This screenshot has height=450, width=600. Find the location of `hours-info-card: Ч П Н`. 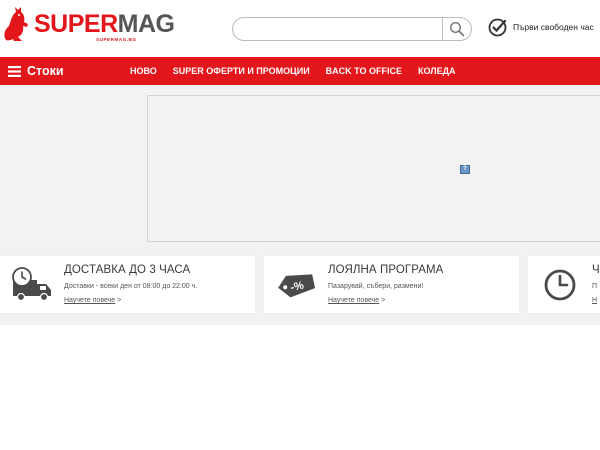

hours-info-card: Ч П Н is located at coordinates (564, 284).